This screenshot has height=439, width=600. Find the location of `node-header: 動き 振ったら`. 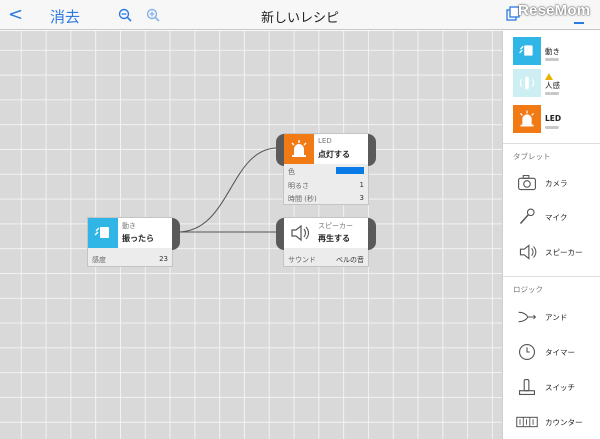

node-header: 動き 振ったら is located at coordinates (130, 235).